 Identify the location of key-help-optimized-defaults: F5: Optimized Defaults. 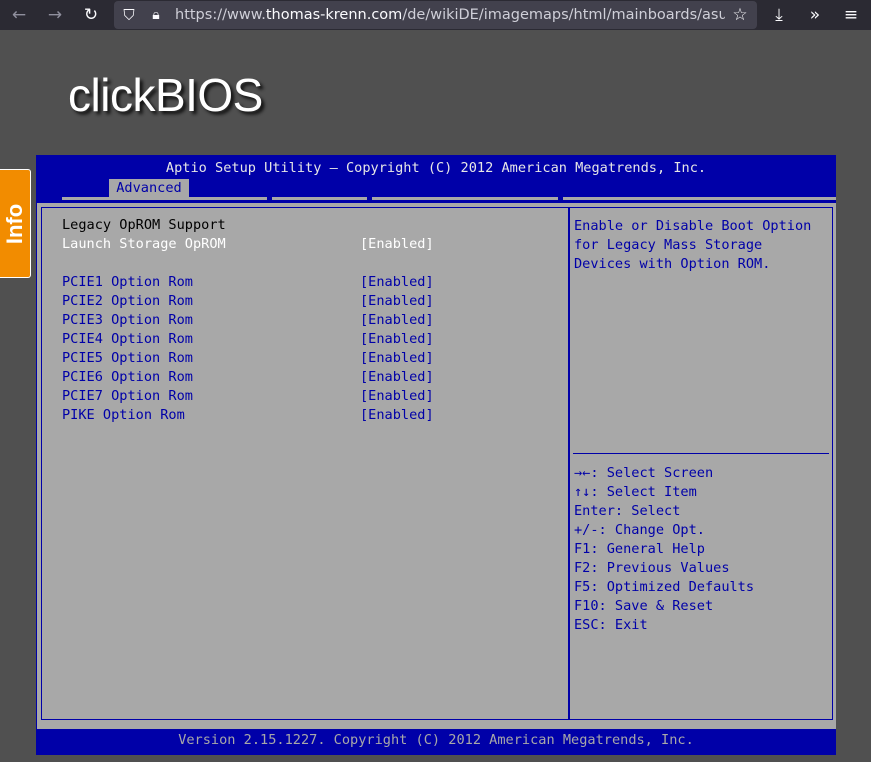
(664, 587).